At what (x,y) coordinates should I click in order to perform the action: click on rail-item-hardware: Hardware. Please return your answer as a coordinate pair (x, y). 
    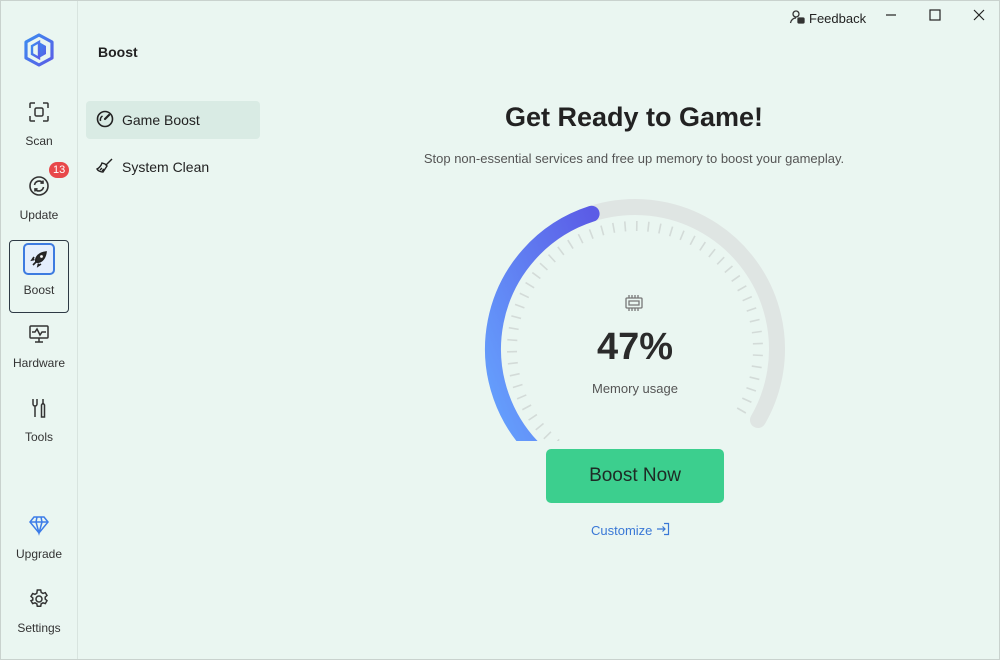
    Looking at the image, I should click on (39, 352).